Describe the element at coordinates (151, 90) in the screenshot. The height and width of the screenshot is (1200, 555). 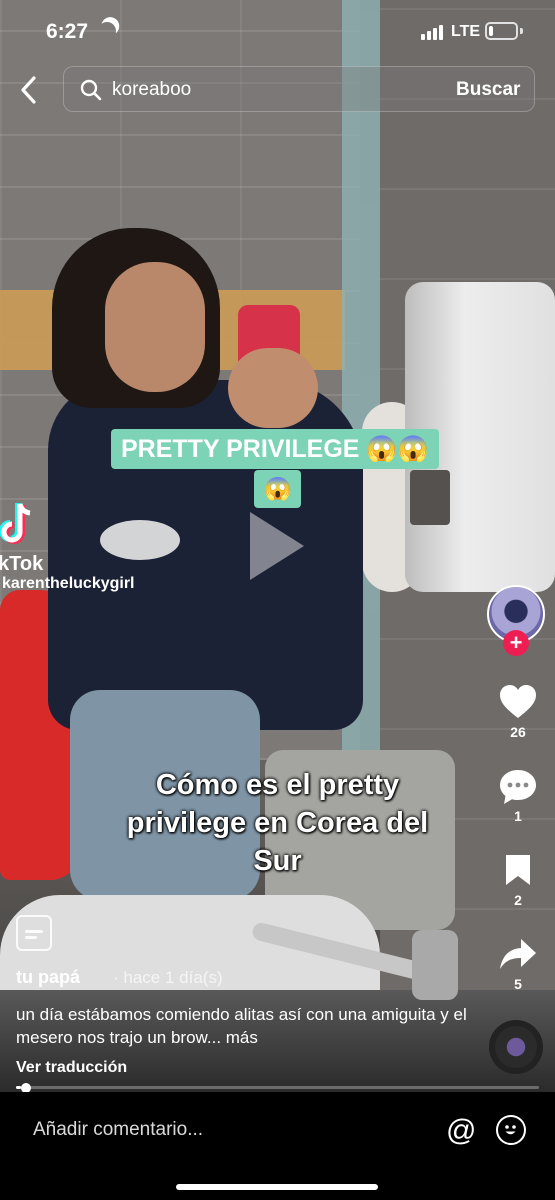
I see `search-query-text: koreaboo` at that location.